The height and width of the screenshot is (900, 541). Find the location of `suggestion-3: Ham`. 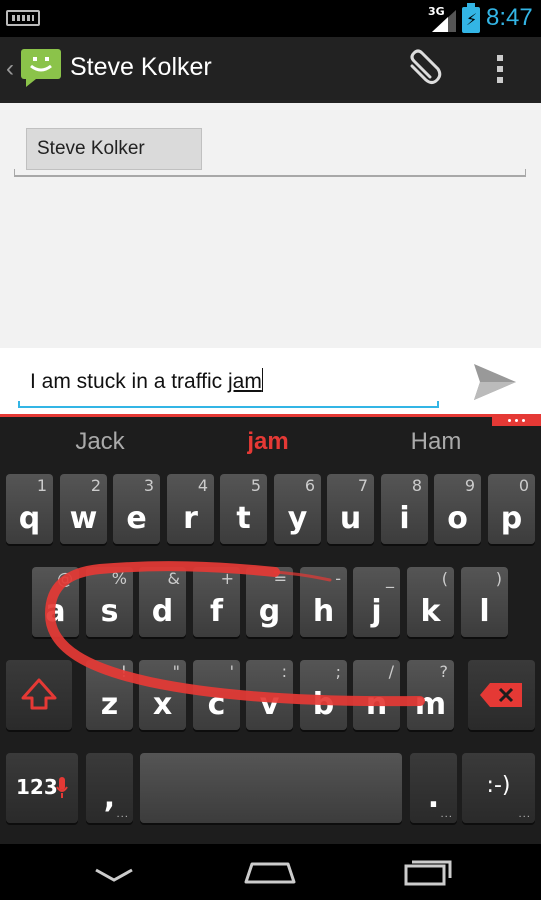

suggestion-3: Ham is located at coordinates (436, 448).